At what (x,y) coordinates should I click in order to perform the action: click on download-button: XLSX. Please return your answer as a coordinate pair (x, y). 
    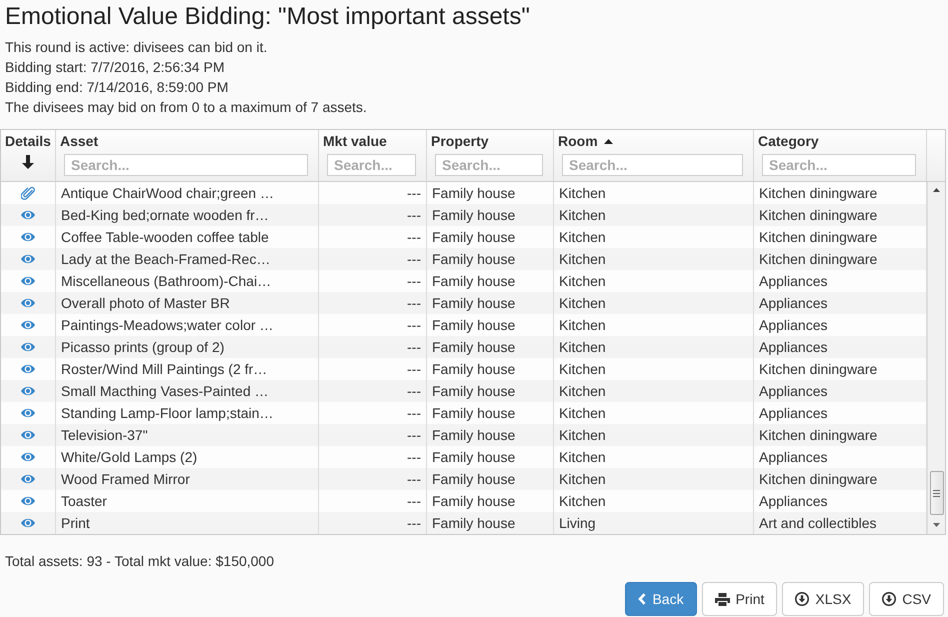
    Looking at the image, I should click on (823, 599).